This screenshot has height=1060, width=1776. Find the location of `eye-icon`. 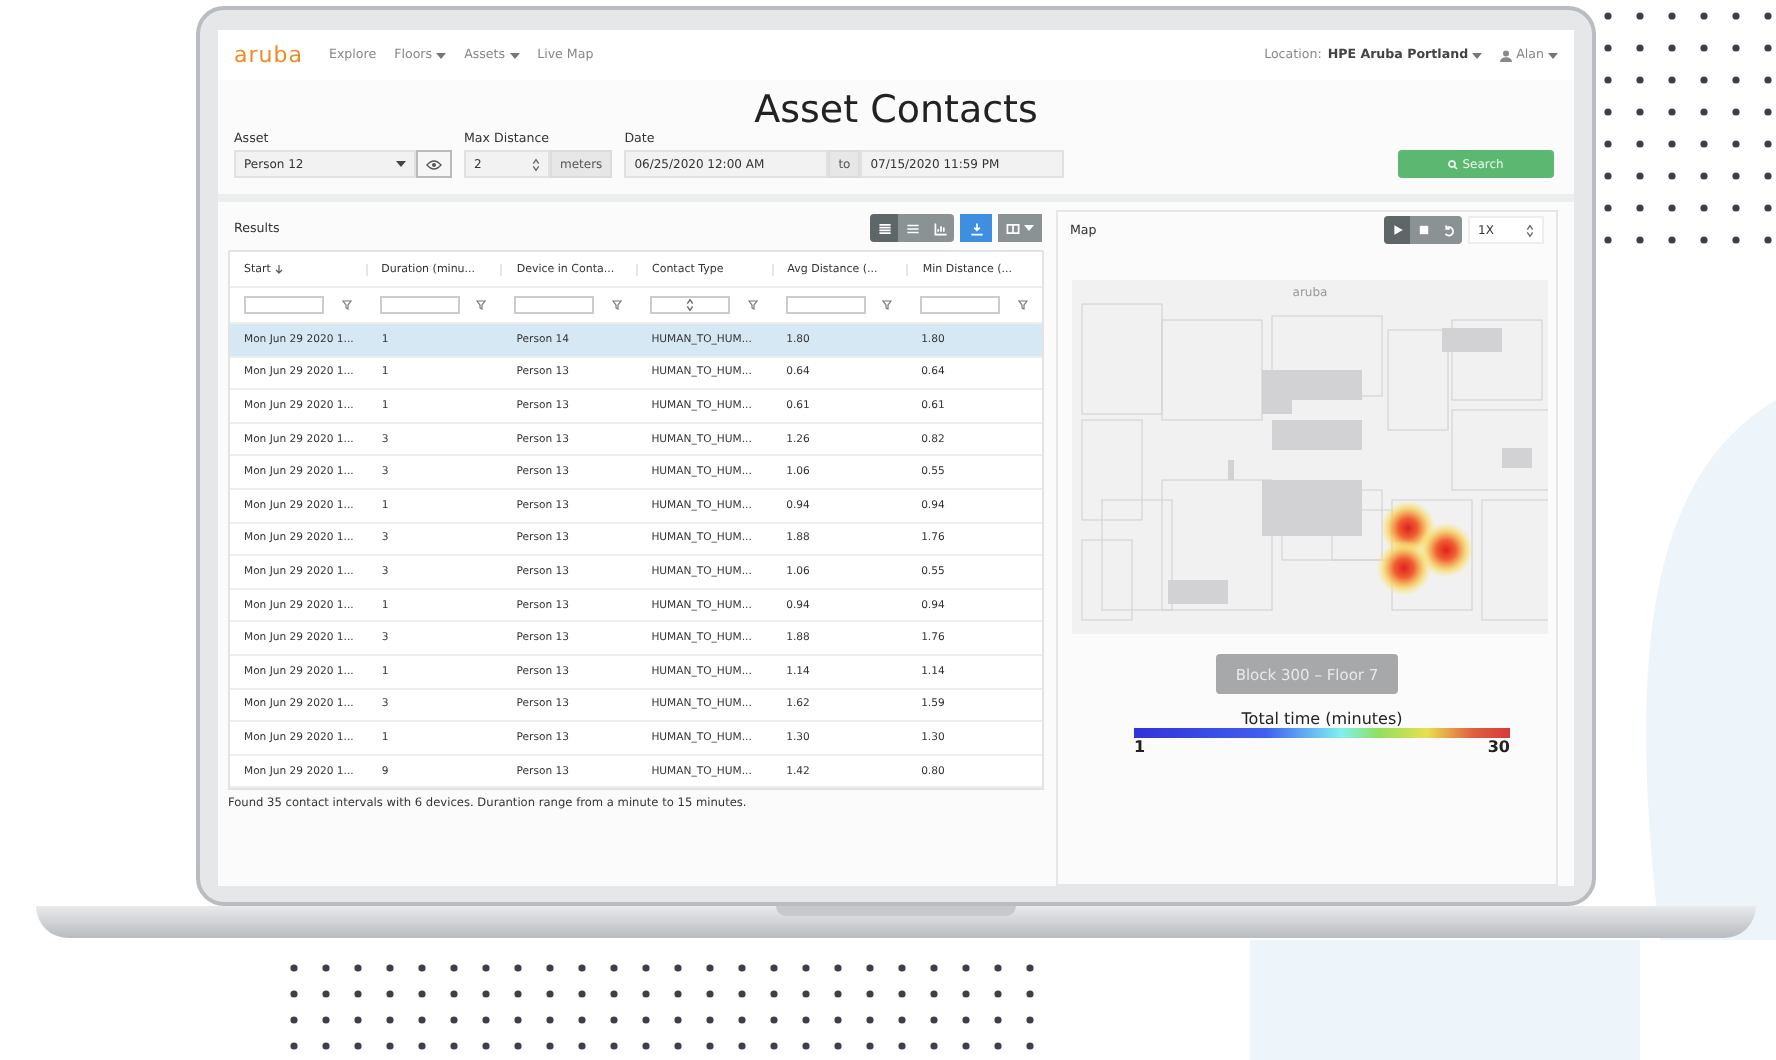

eye-icon is located at coordinates (434, 164).